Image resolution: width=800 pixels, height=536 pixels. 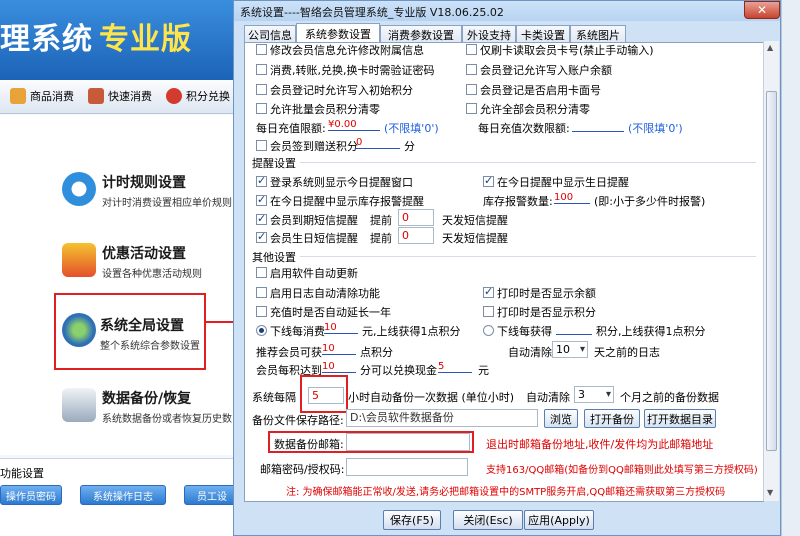 What do you see at coordinates (130, 331) in the screenshot?
I see `menu-global-settings: 系统全局设置 整个系统综合参数设置` at bounding box center [130, 331].